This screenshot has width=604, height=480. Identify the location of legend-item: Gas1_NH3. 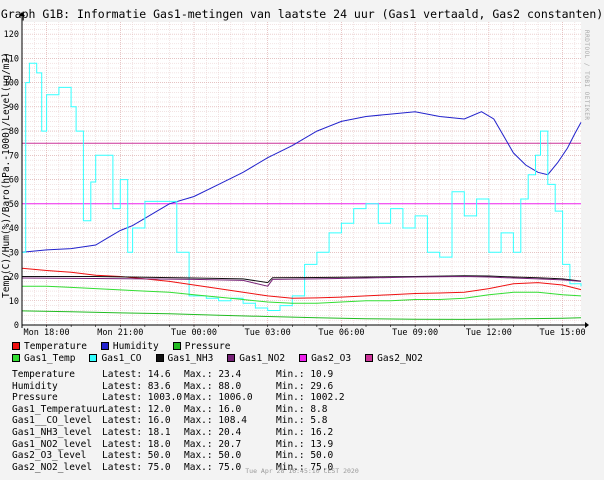
(184, 358).